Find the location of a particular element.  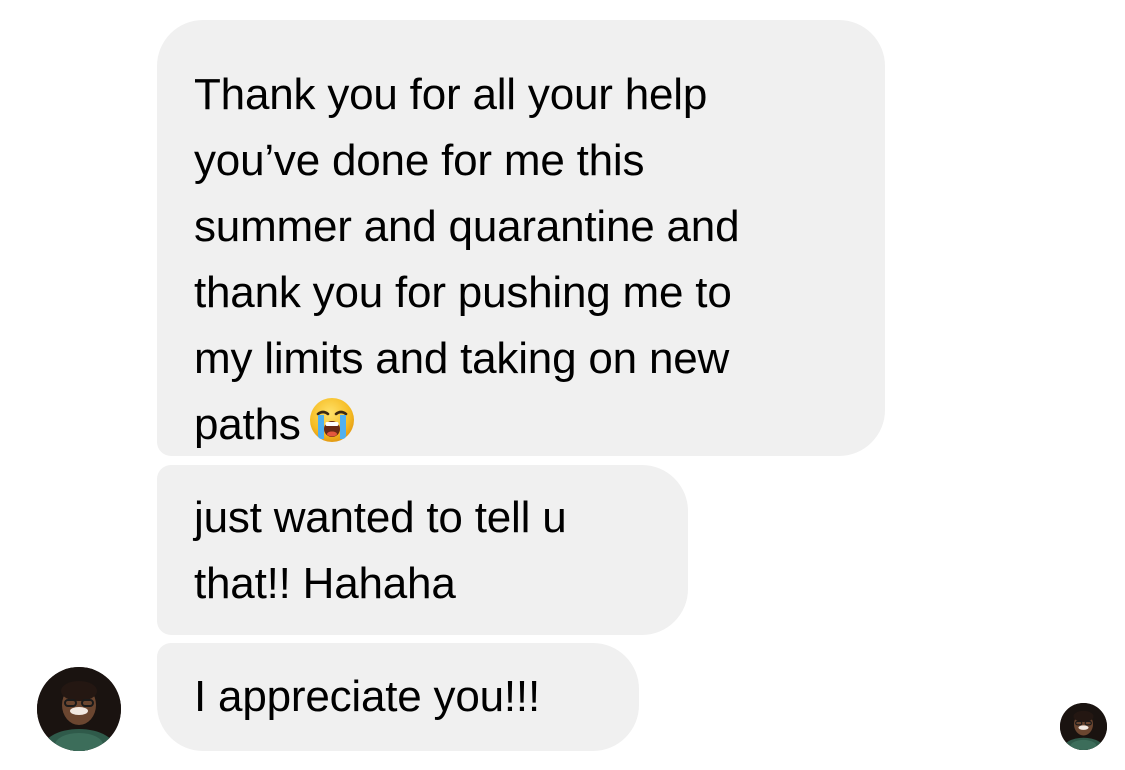

contact-avatar is located at coordinates (79, 709).